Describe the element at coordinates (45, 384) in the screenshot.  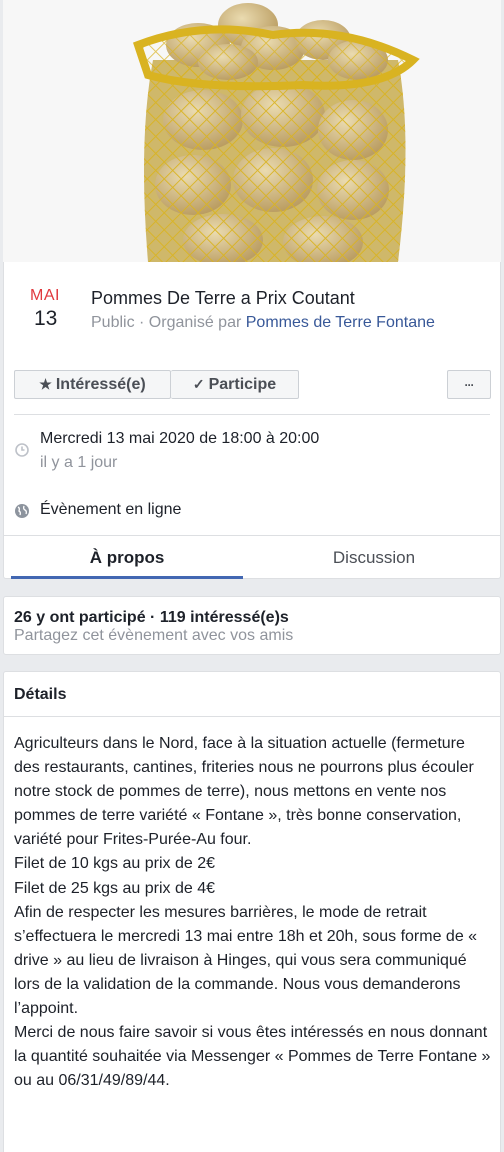
I see `star-icon: ★` at that location.